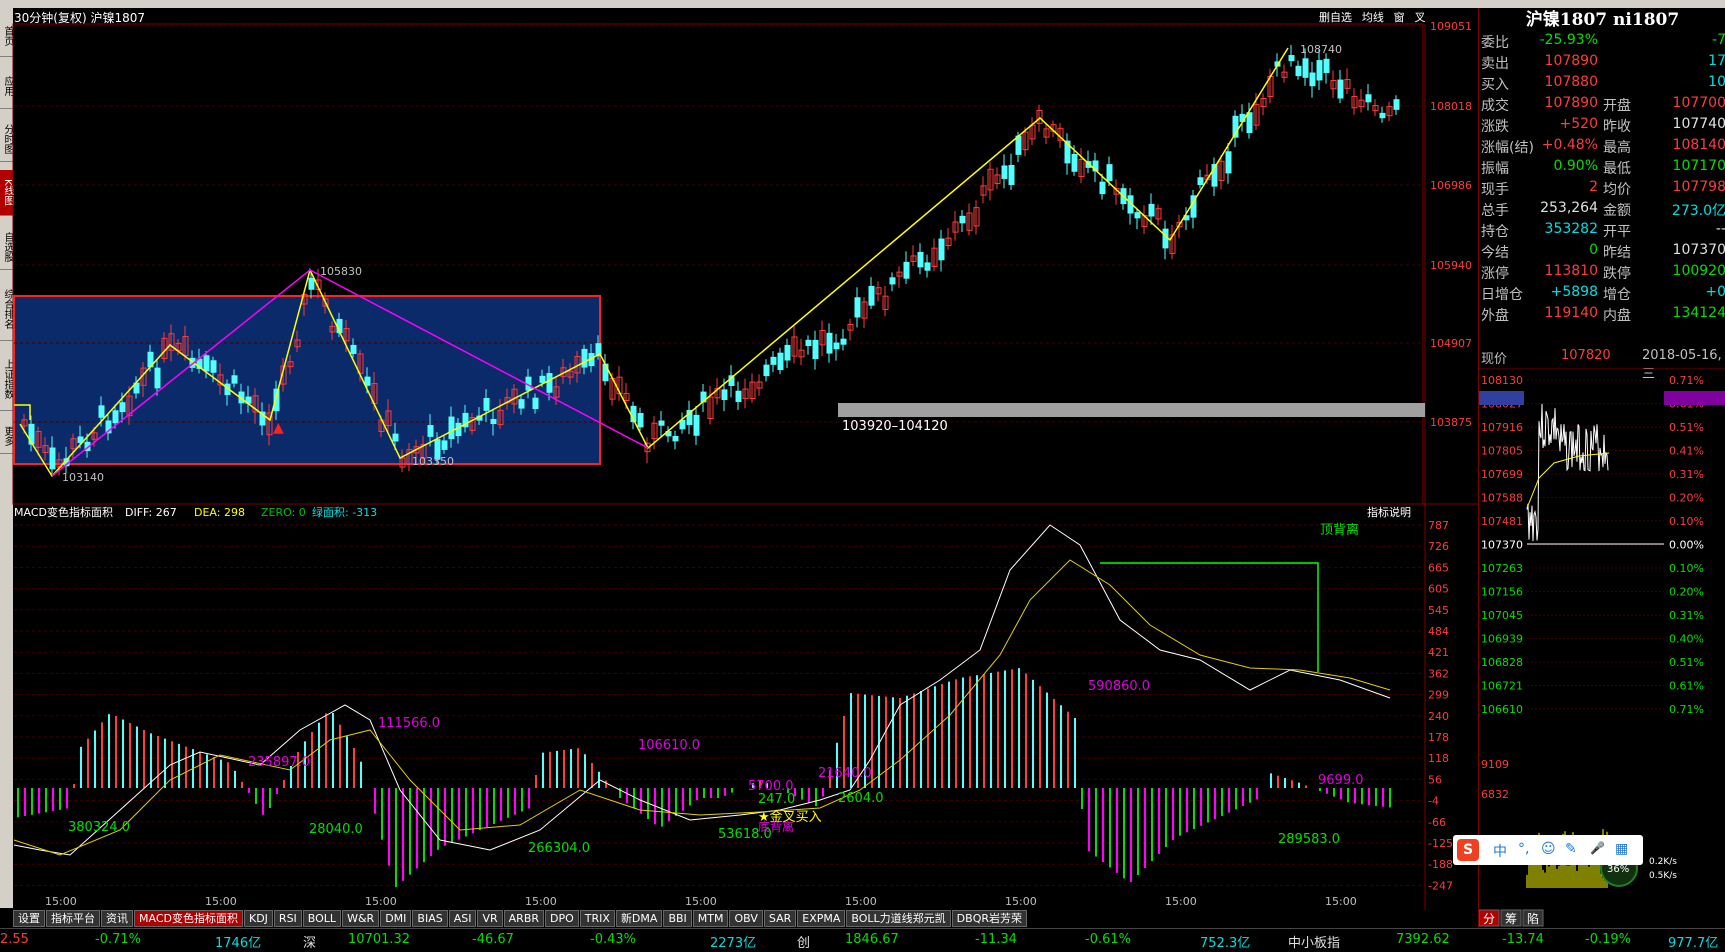  Describe the element at coordinates (1574, 292) in the screenshot. I see `quote-value: +5898` at that location.